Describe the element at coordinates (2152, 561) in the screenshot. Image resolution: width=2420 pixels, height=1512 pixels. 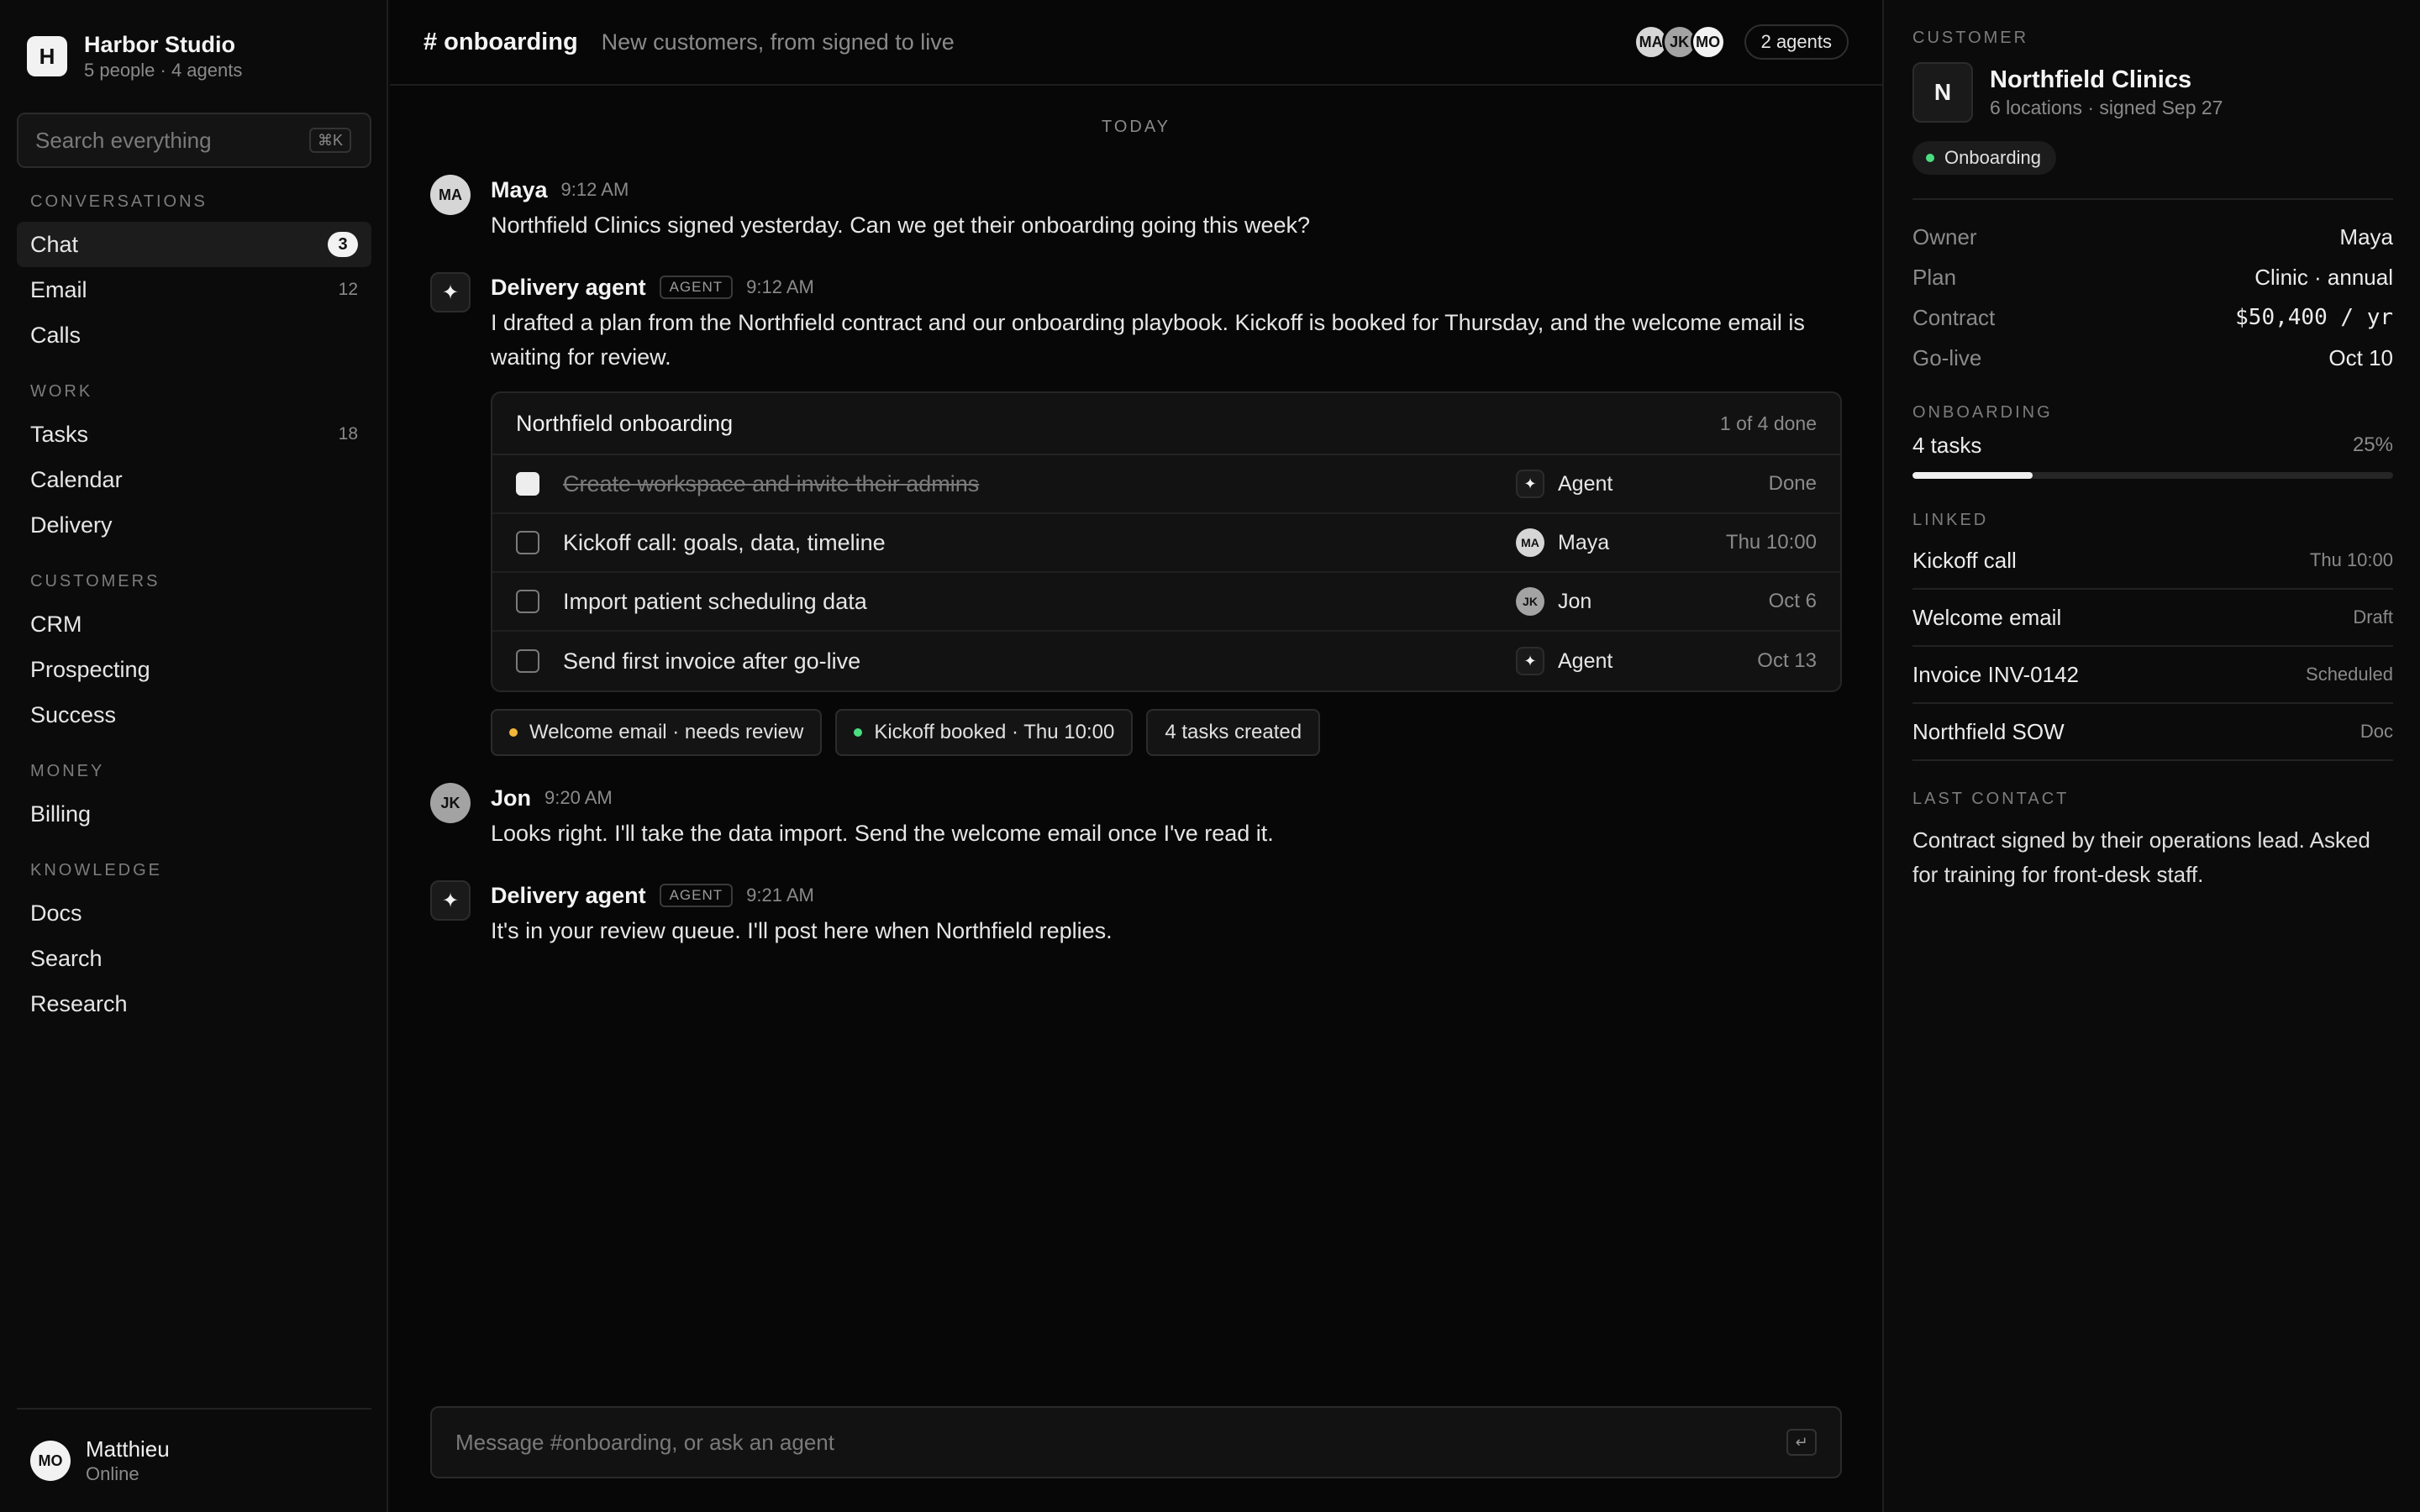
I see `linked-kickoff-call: Kickoff call Thu 10:00` at that location.